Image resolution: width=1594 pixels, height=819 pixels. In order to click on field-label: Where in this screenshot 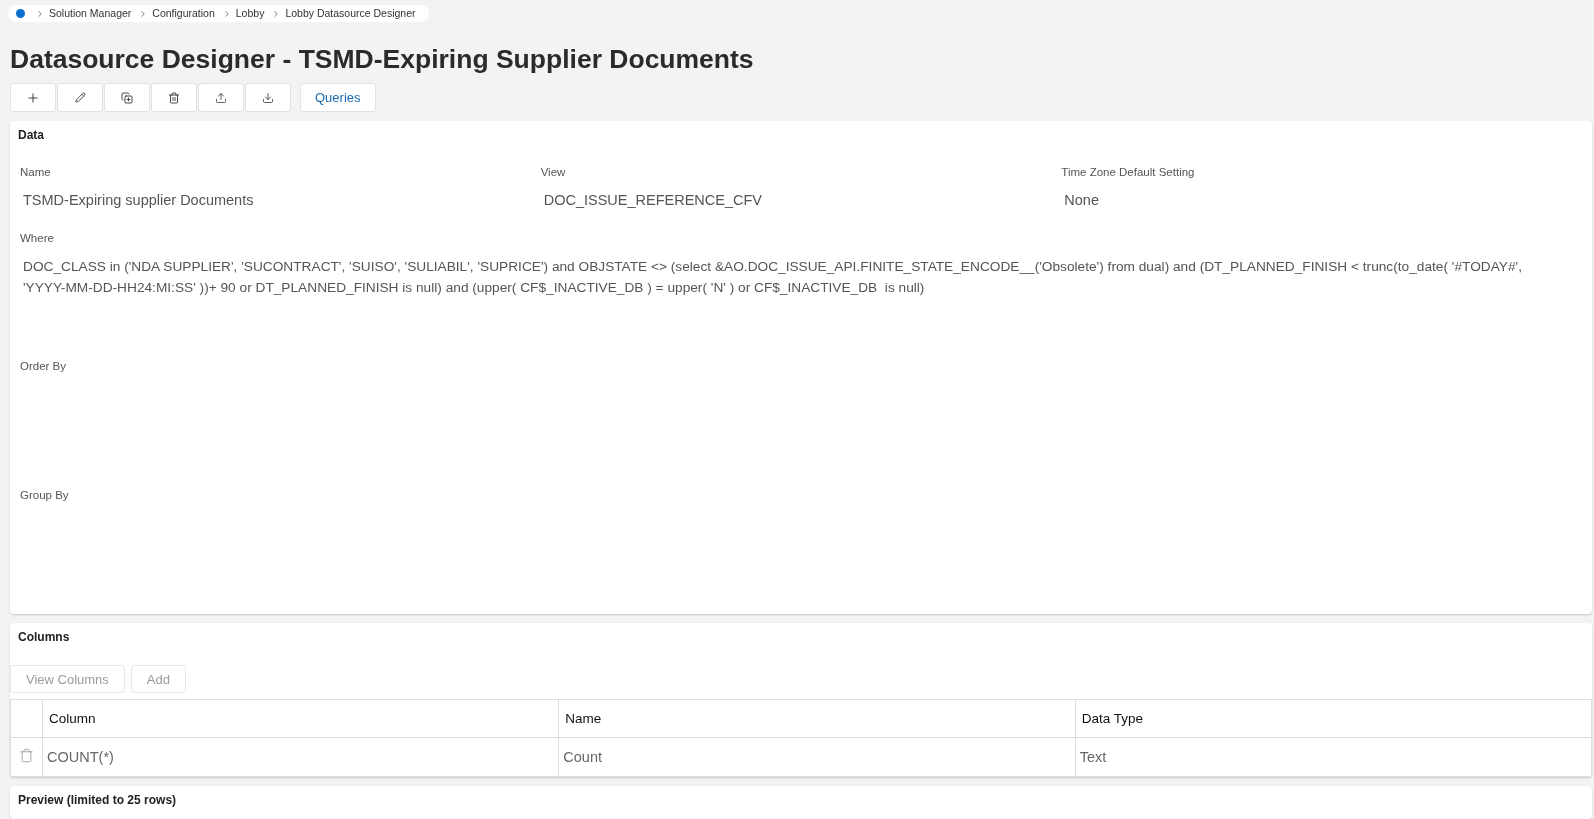, I will do `click(37, 238)`.